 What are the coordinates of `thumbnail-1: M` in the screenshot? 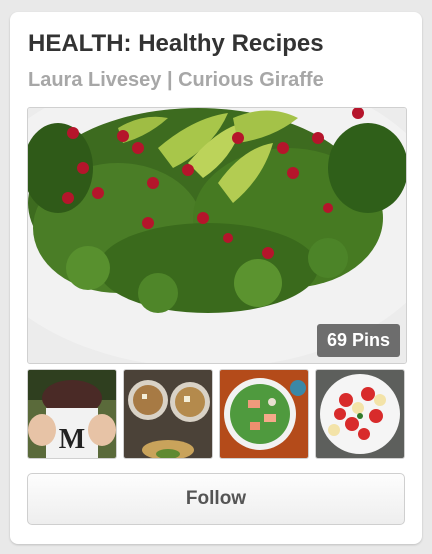 It's located at (72, 414).